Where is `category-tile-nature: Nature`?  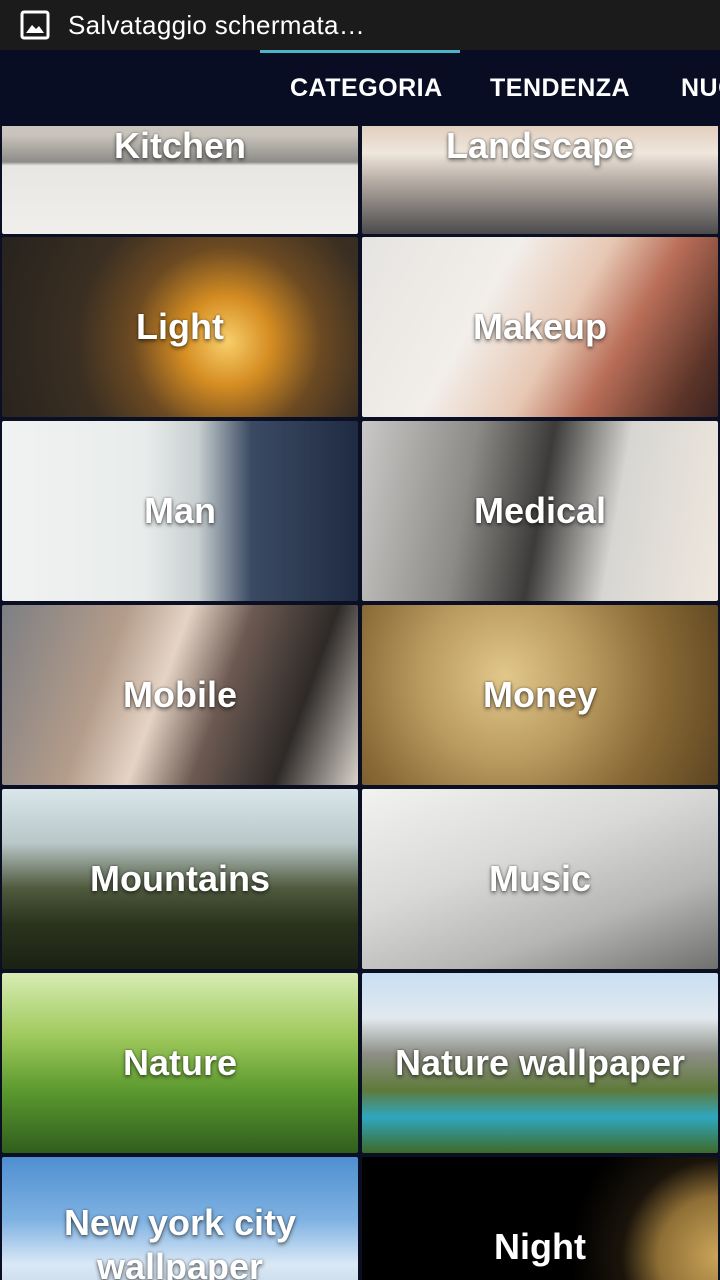
category-tile-nature: Nature is located at coordinates (180, 1063).